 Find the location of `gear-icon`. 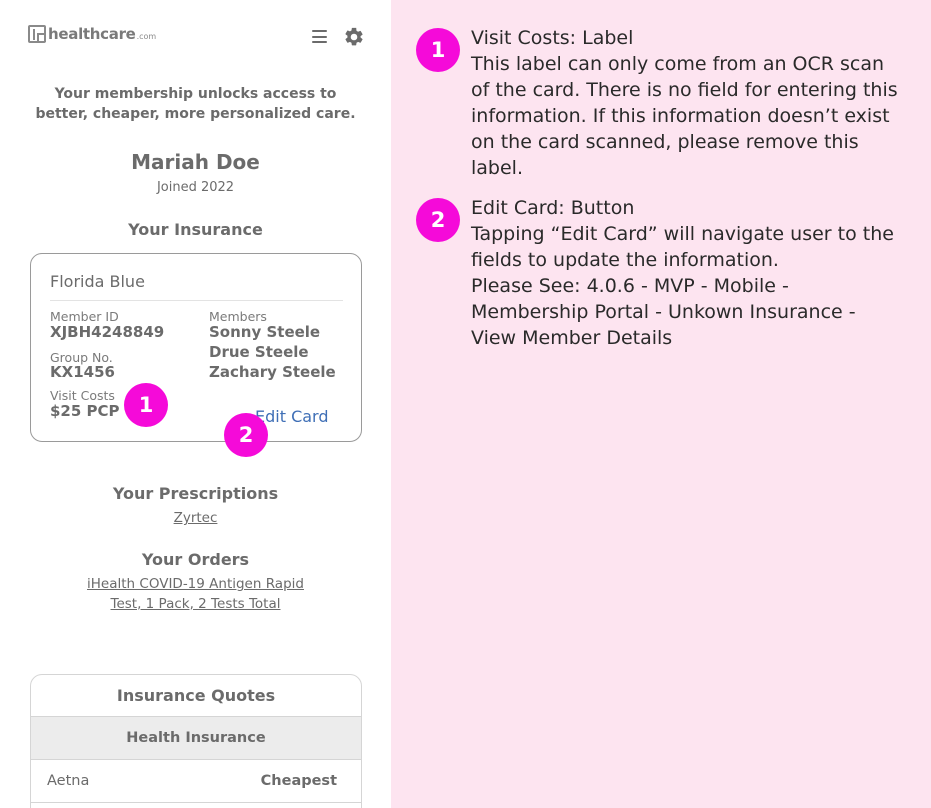

gear-icon is located at coordinates (354, 37).